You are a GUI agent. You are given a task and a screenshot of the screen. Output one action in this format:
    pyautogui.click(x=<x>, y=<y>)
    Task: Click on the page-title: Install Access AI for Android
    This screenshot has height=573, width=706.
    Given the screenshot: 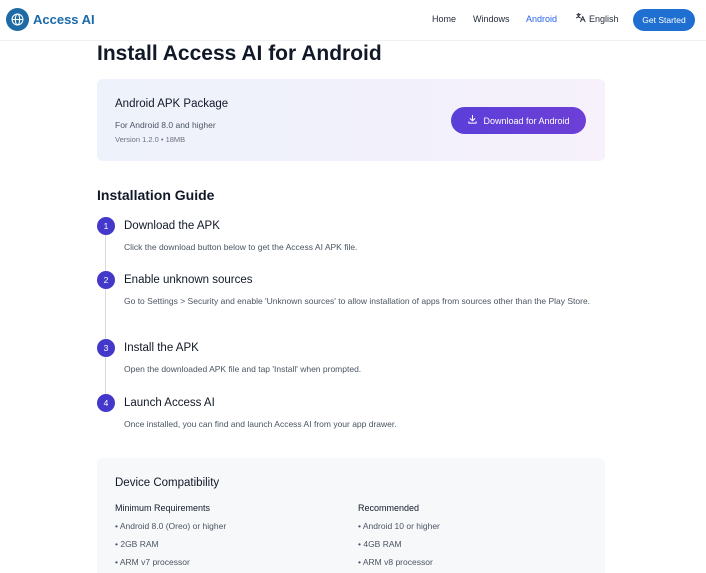 What is the action you would take?
    pyautogui.click(x=239, y=53)
    